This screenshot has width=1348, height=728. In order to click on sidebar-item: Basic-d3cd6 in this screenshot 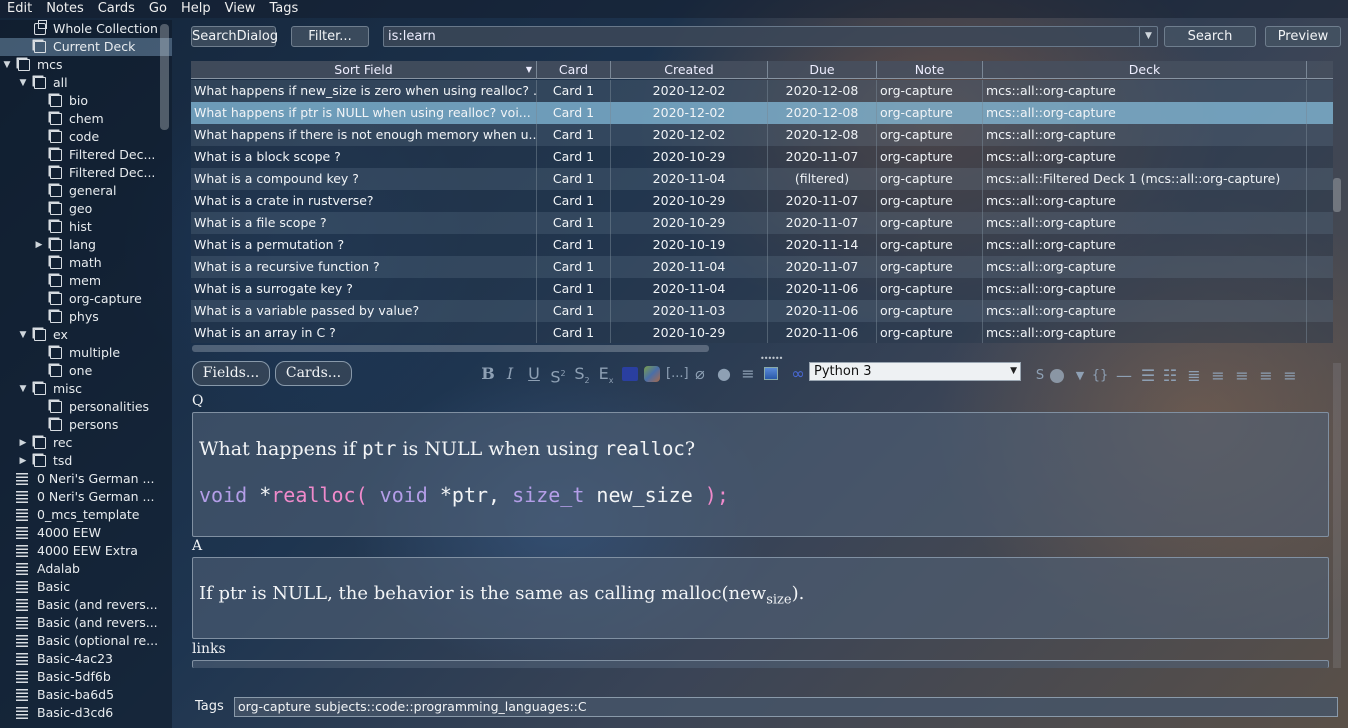, I will do `click(86, 713)`.